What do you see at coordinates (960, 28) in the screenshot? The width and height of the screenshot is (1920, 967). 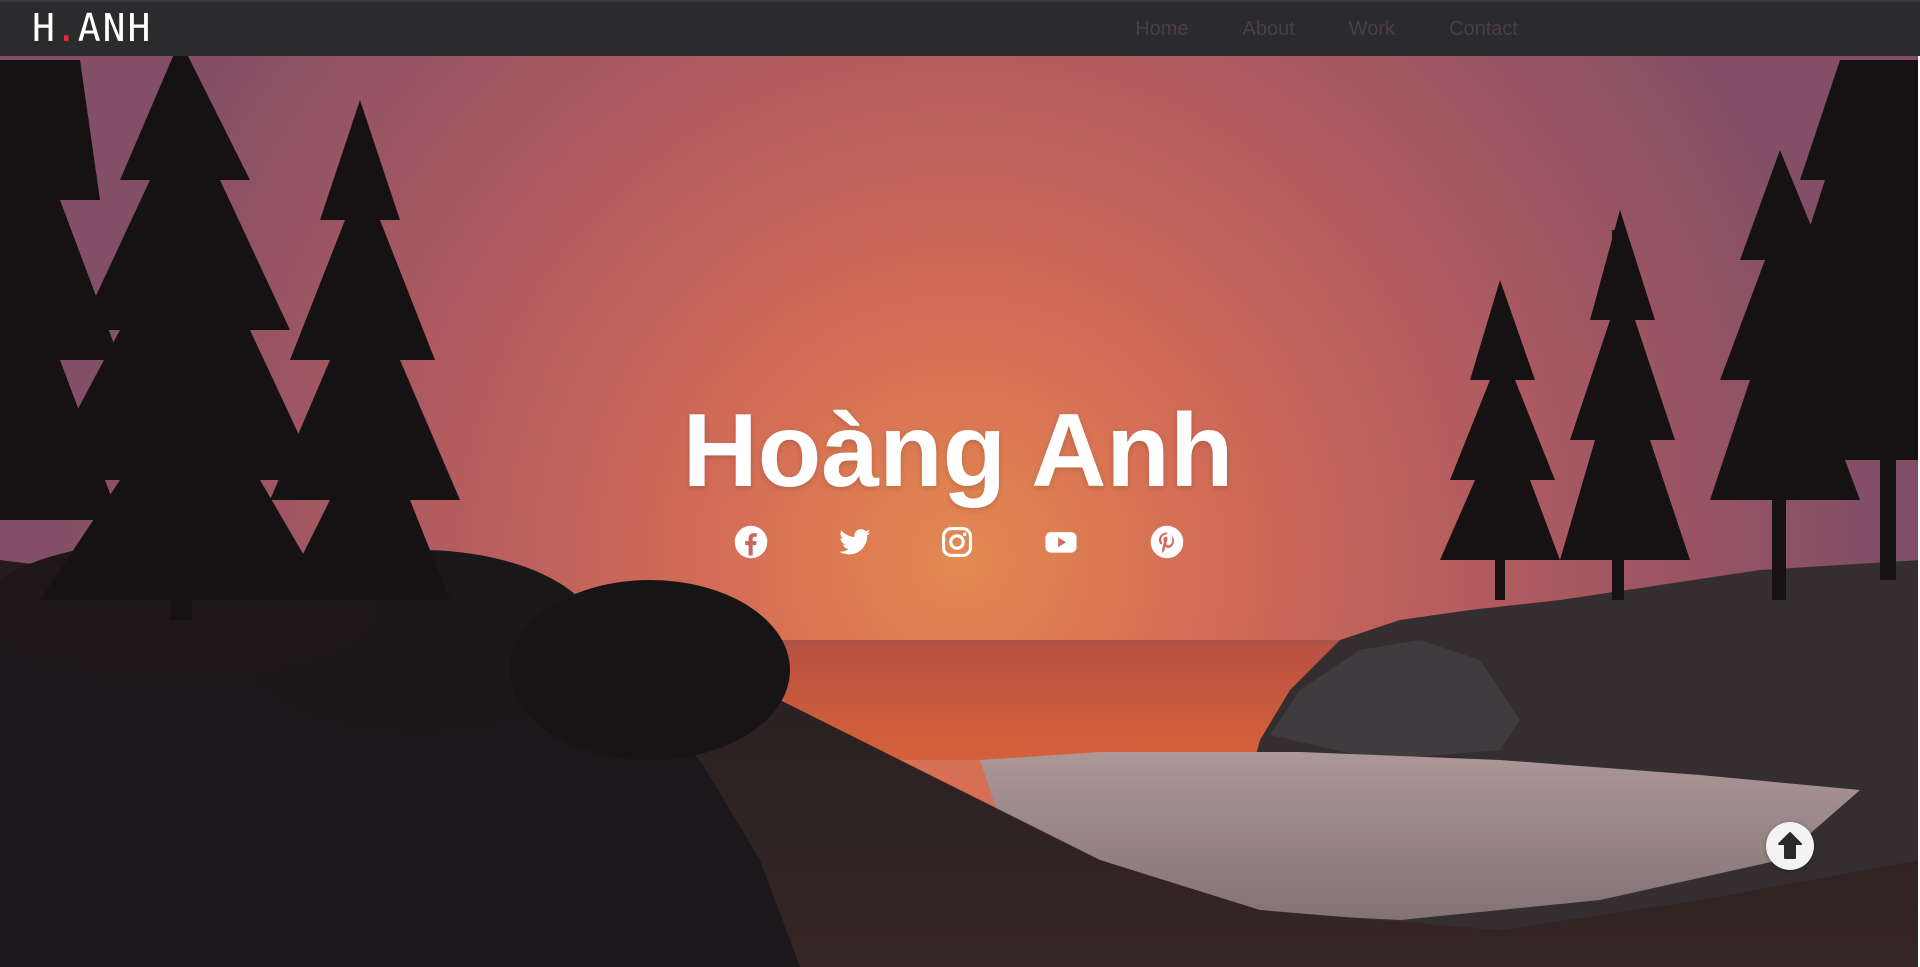 I see `top-navbar: H. ANH Home About Work Contact` at bounding box center [960, 28].